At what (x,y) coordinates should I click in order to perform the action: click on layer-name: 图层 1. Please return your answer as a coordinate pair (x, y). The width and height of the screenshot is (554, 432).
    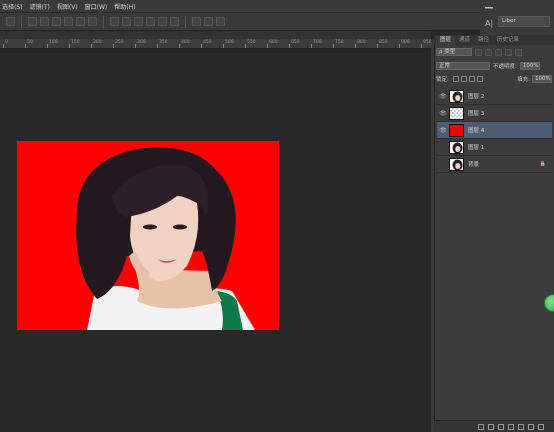
    Looking at the image, I should click on (476, 148).